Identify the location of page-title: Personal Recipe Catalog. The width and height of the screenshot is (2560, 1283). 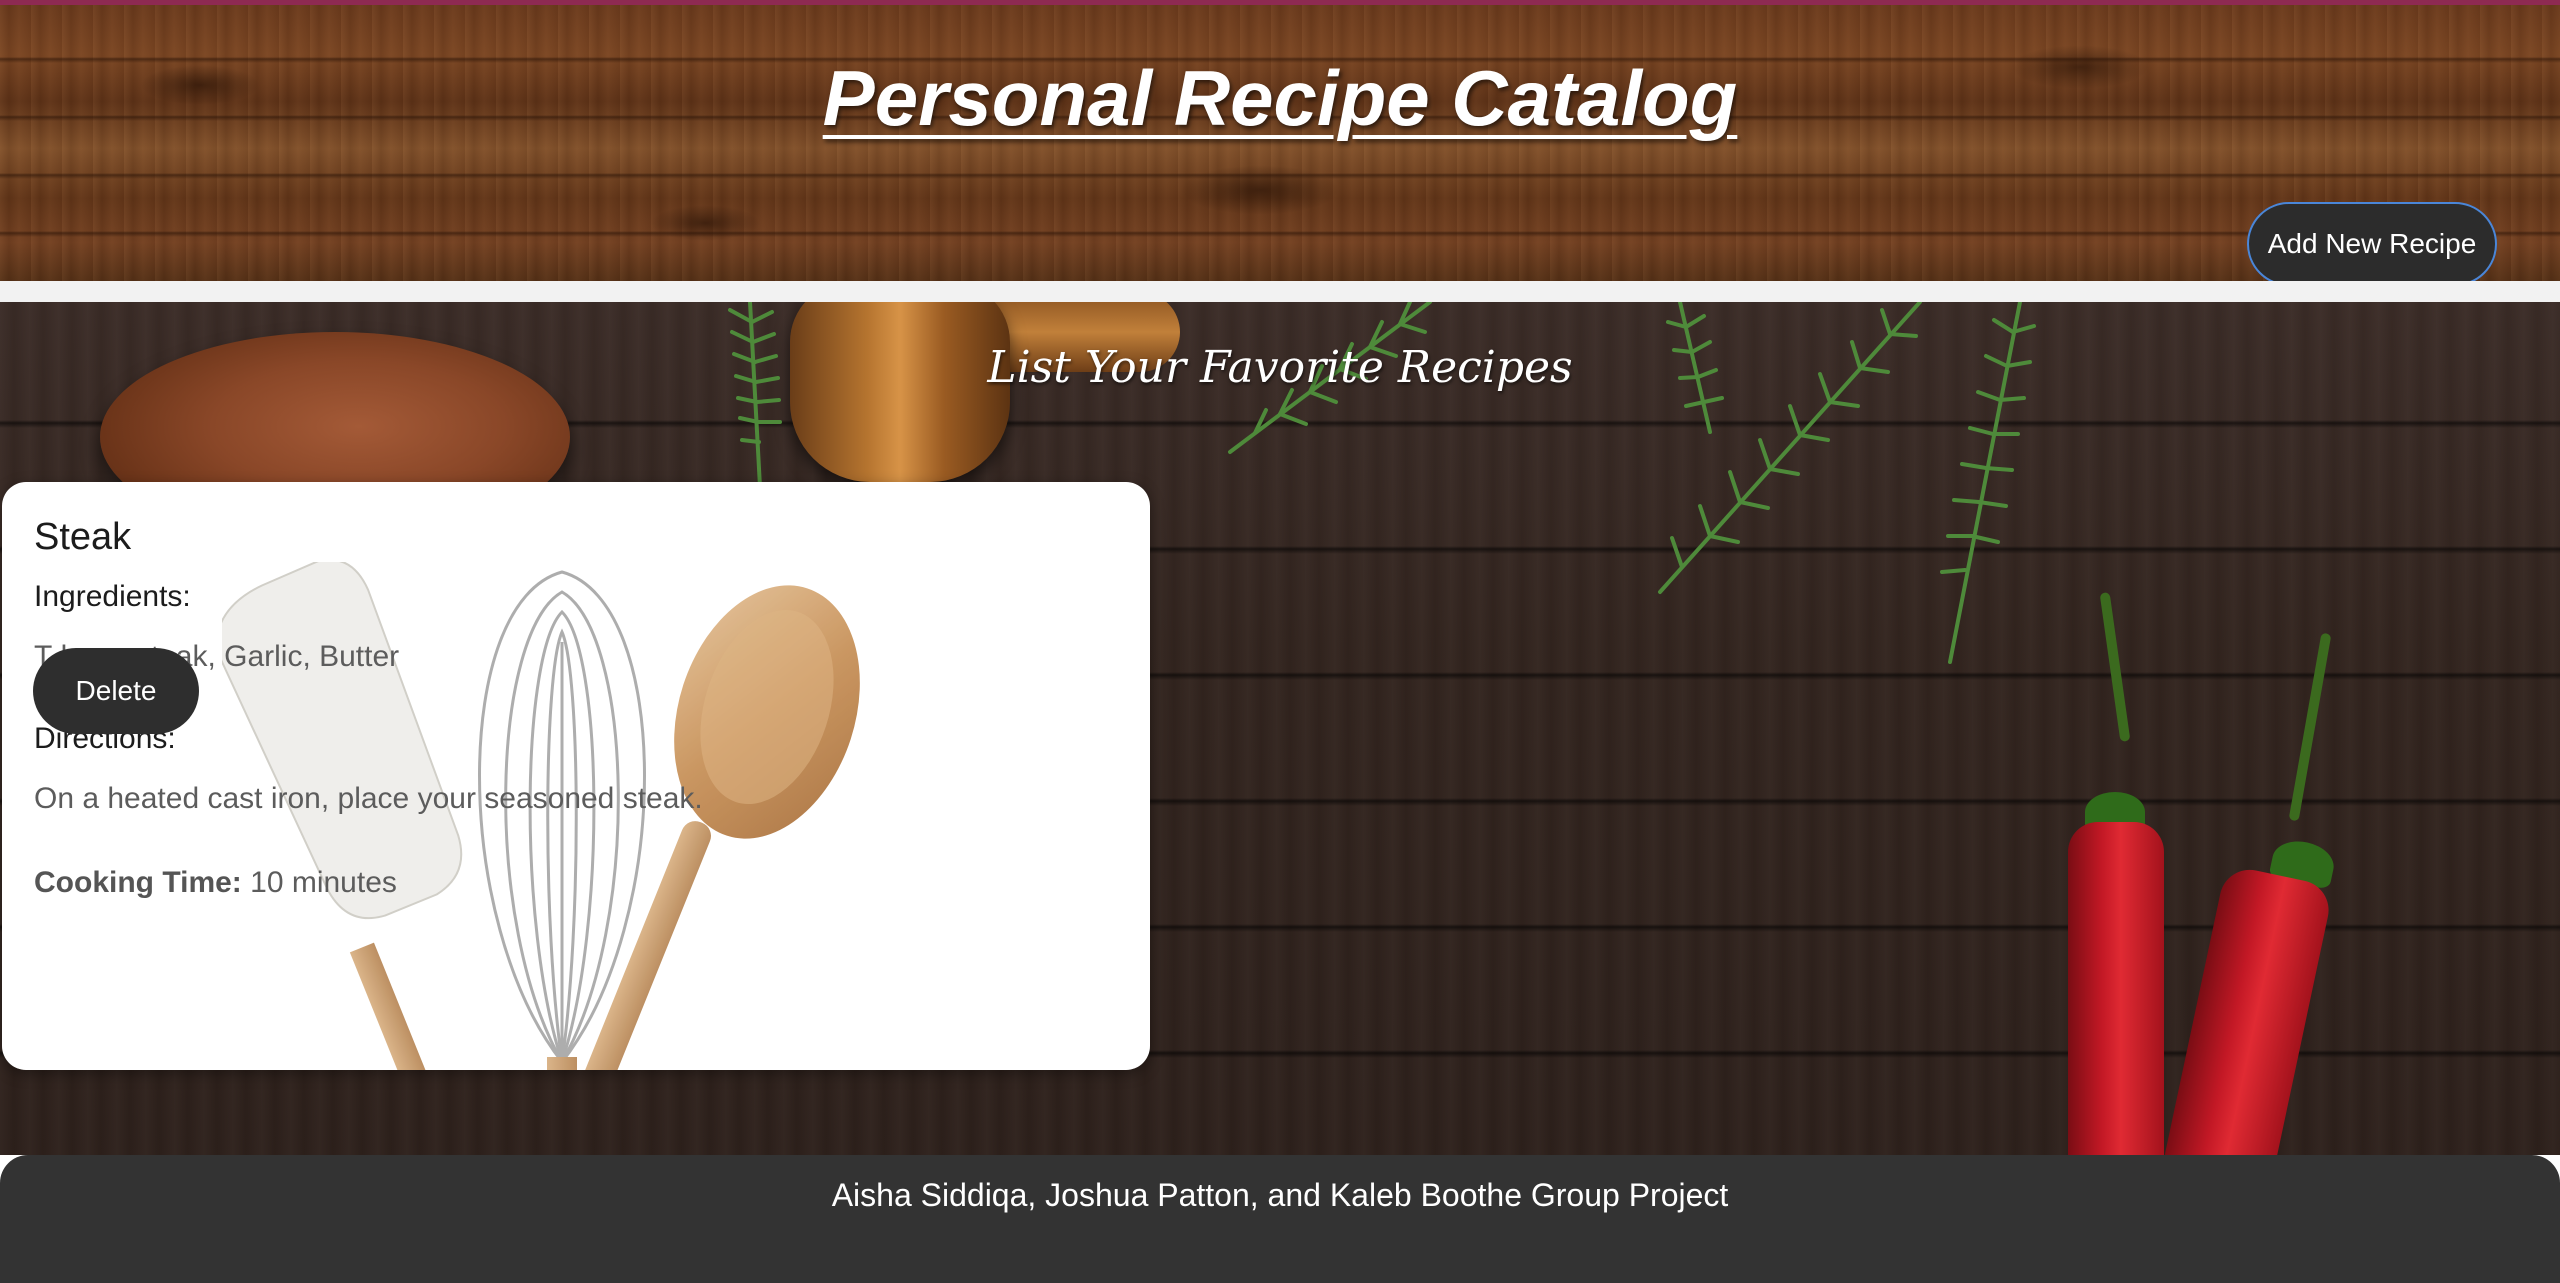
(1280, 98).